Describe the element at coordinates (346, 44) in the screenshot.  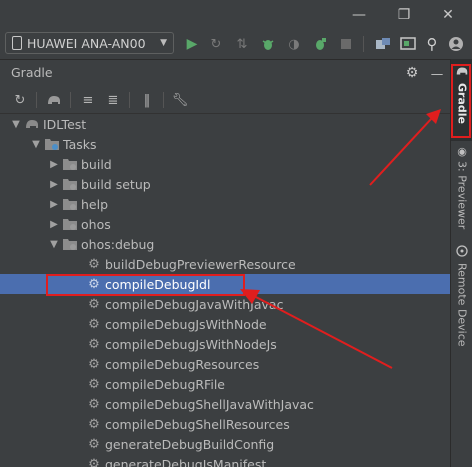
I see `stop-icon` at that location.